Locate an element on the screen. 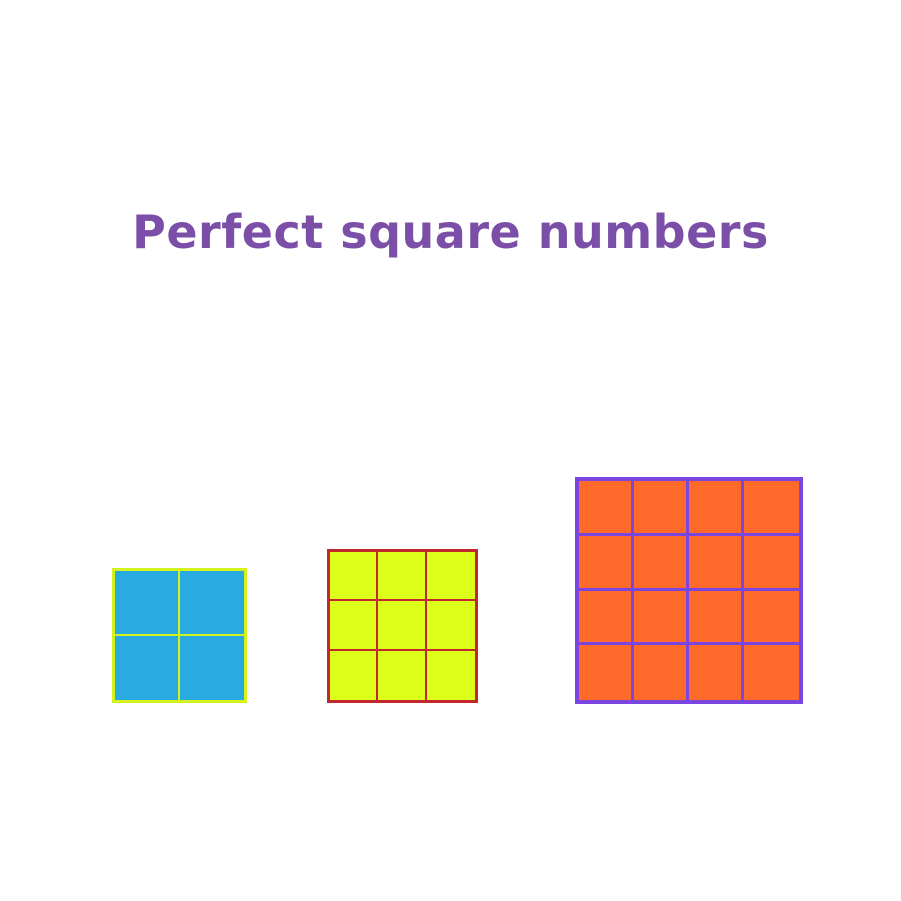 The image size is (901, 901). square-2x2 is located at coordinates (179, 635).